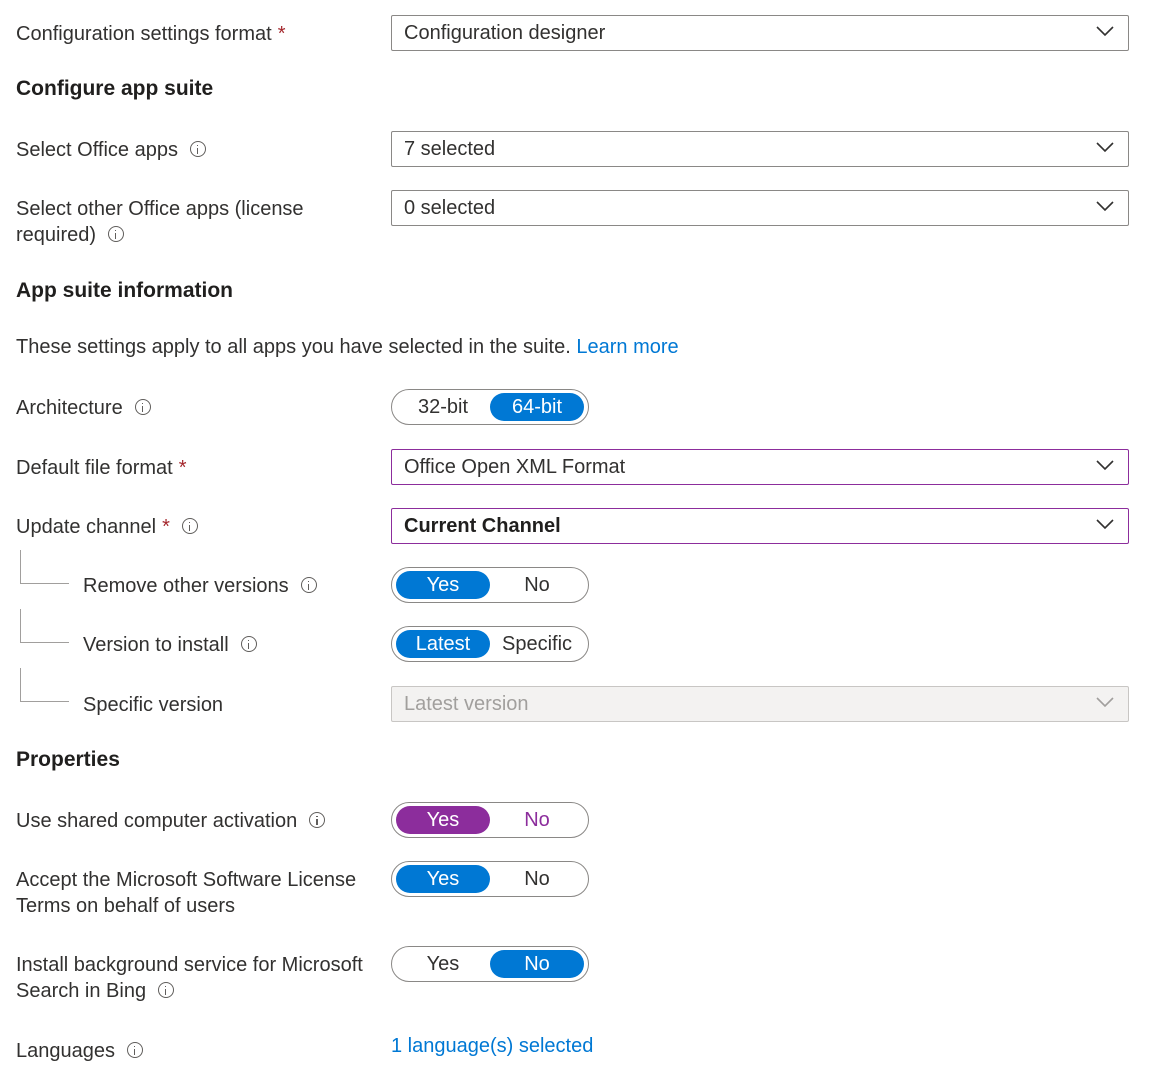 The width and height of the screenshot is (1159, 1078). I want to click on remove-other-versions-toggle: Yes No, so click(490, 585).